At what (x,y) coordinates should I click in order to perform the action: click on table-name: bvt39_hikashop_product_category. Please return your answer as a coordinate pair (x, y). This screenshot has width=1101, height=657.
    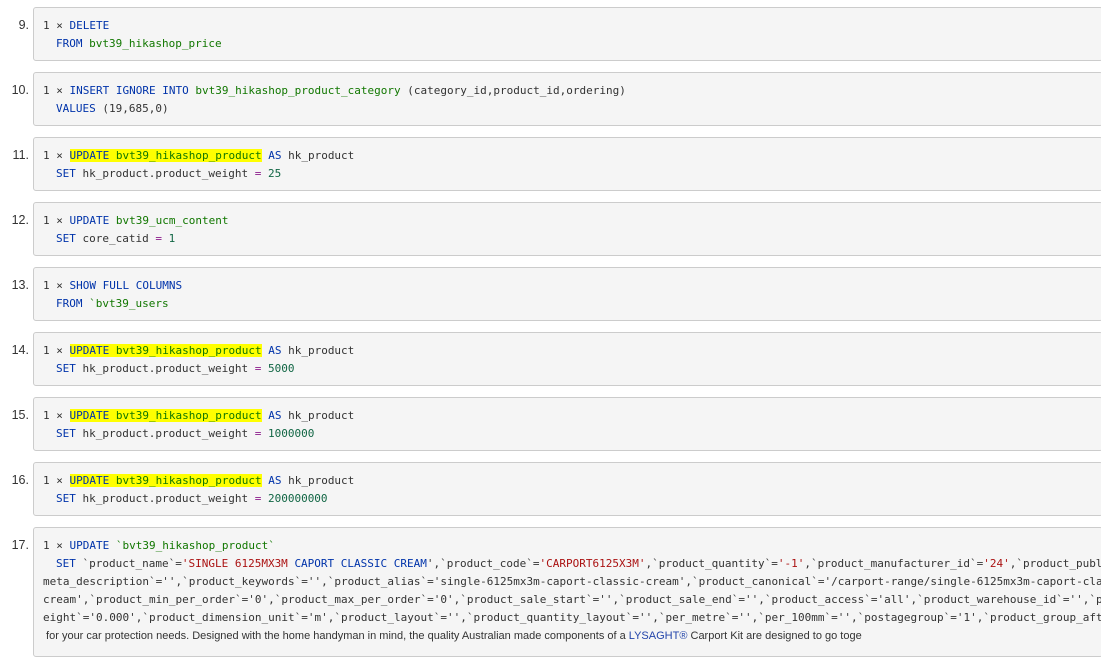
    Looking at the image, I should click on (298, 90).